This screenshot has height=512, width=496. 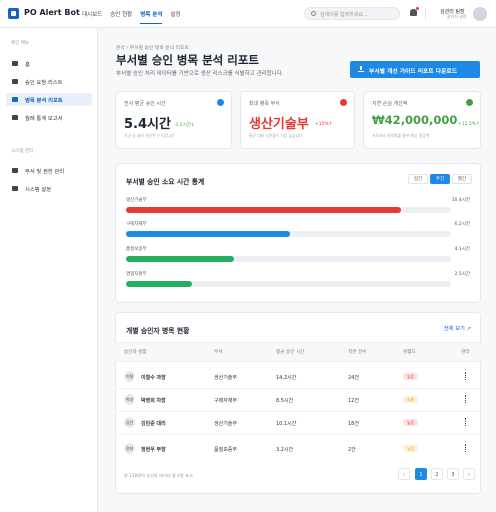 What do you see at coordinates (218, 352) in the screenshot?
I see `th-dept: 부서` at bounding box center [218, 352].